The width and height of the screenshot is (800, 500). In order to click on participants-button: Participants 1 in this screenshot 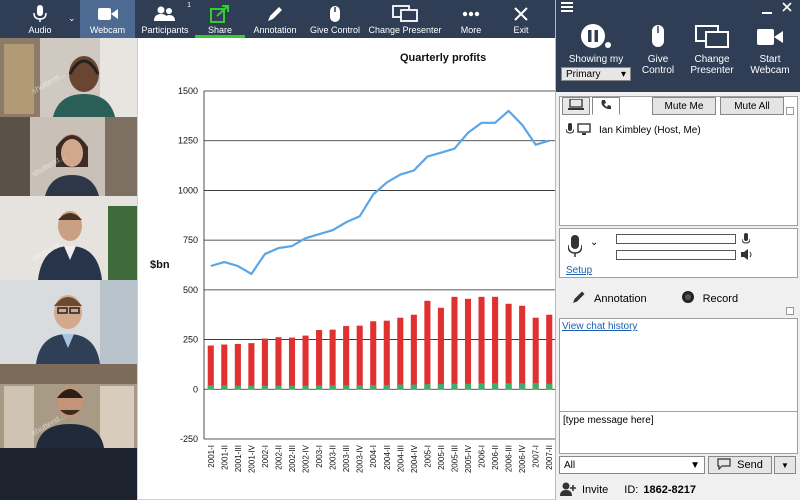, I will do `click(165, 19)`.